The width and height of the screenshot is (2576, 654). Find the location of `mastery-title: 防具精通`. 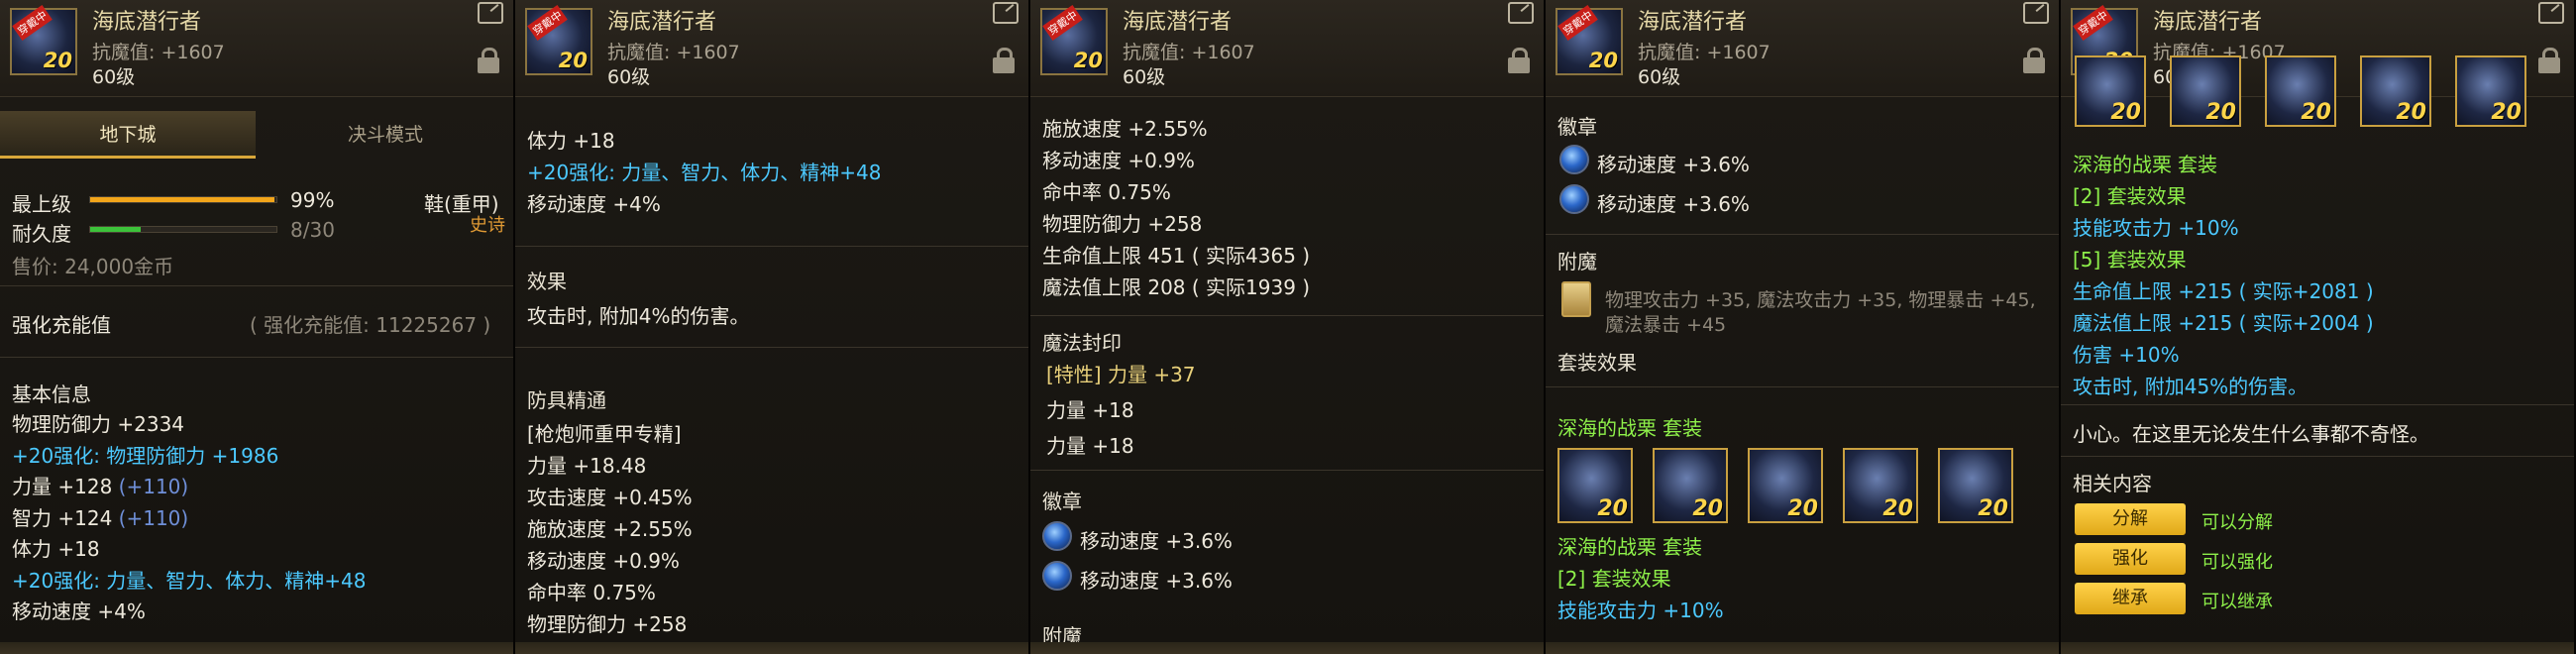

mastery-title: 防具精通 is located at coordinates (566, 400).